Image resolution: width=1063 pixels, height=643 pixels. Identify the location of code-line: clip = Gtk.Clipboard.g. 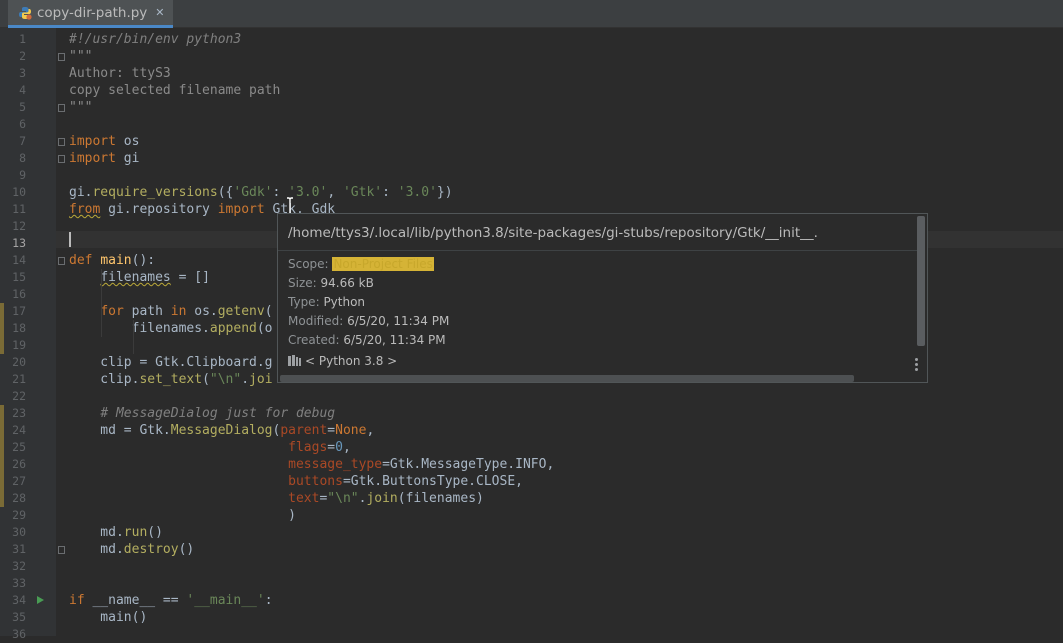
(170, 362).